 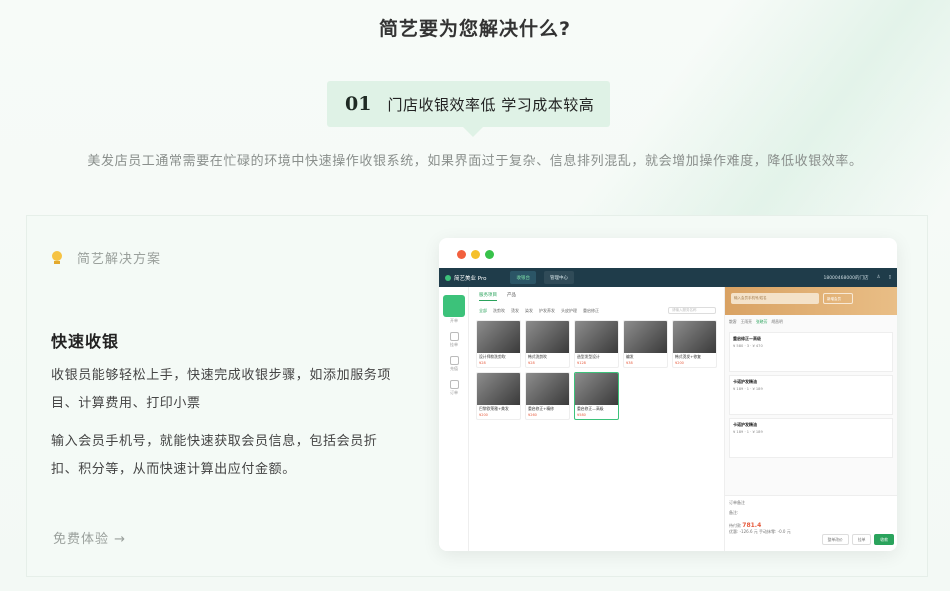 I want to click on member-lookup-bar: 输入会员手机号/姓名 新增会员, so click(x=811, y=301).